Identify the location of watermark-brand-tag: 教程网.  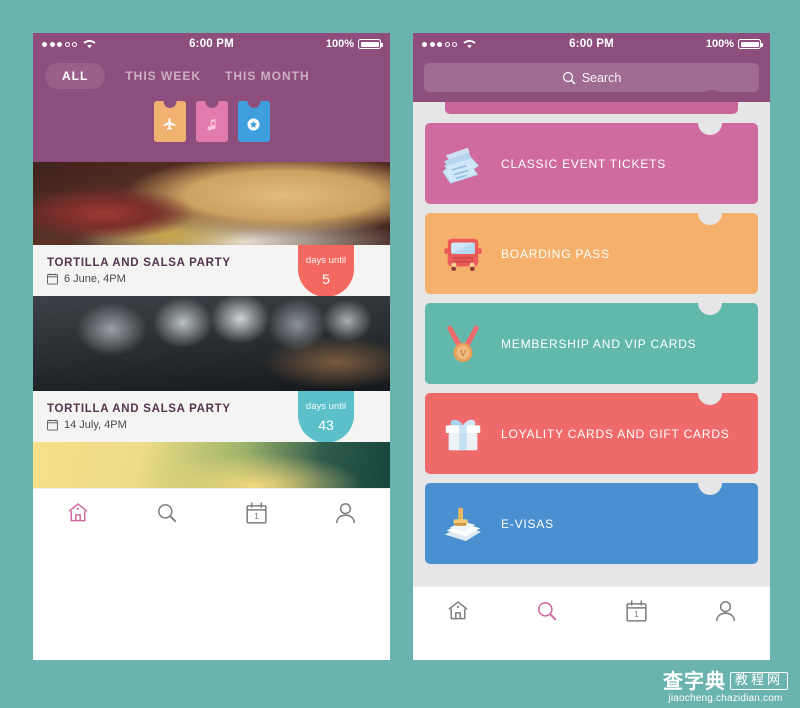
(758, 681).